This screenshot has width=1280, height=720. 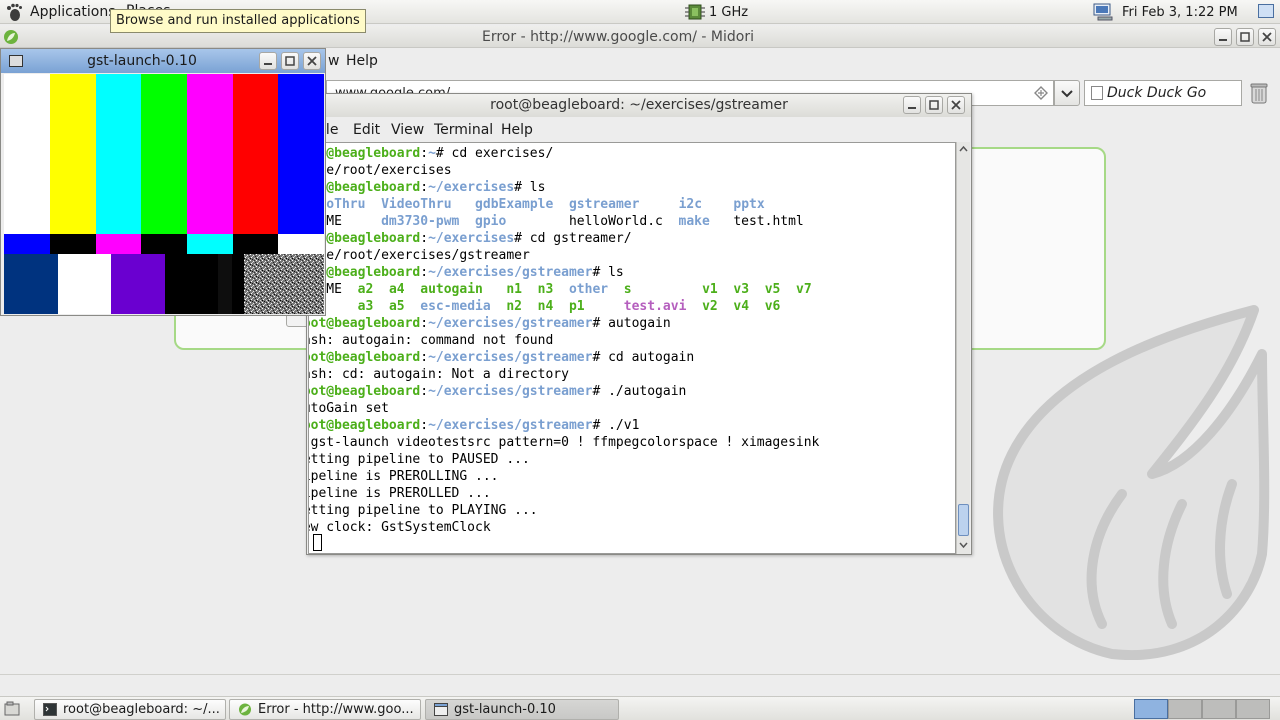 I want to click on terminal-exe-text: v2, so click(x=710, y=306).